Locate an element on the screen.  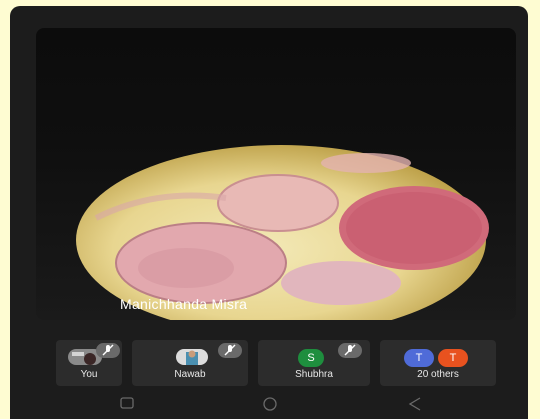
recents-icon is located at coordinates (127, 403).